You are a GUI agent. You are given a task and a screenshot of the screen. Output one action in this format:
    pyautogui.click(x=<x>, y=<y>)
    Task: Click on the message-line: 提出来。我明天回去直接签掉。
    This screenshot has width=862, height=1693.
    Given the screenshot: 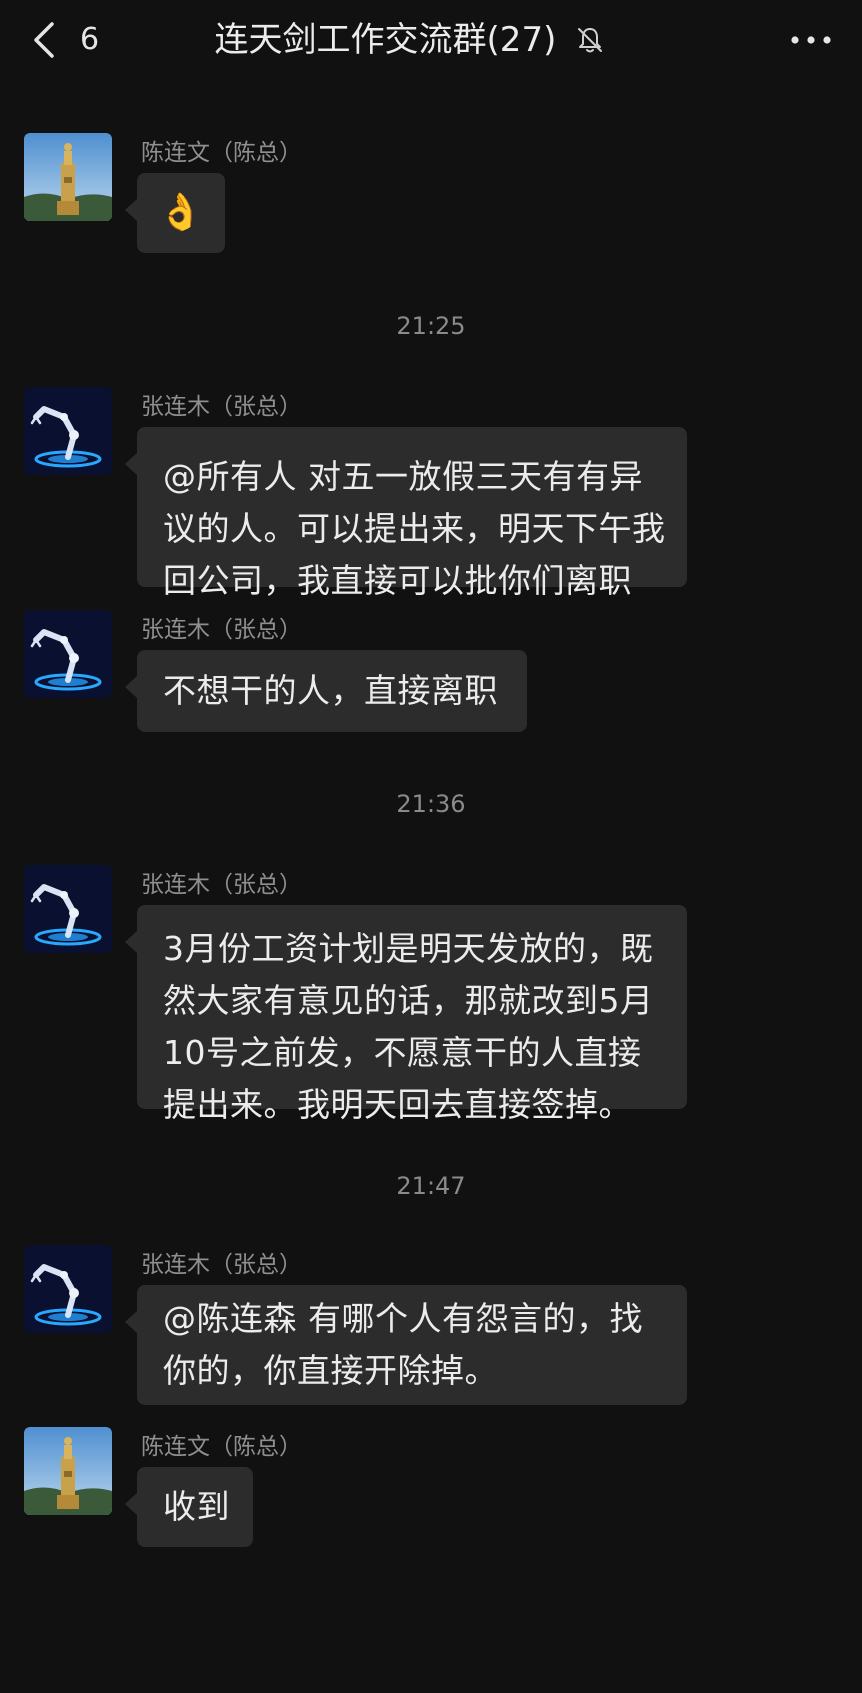 What is the action you would take?
    pyautogui.click(x=397, y=1104)
    